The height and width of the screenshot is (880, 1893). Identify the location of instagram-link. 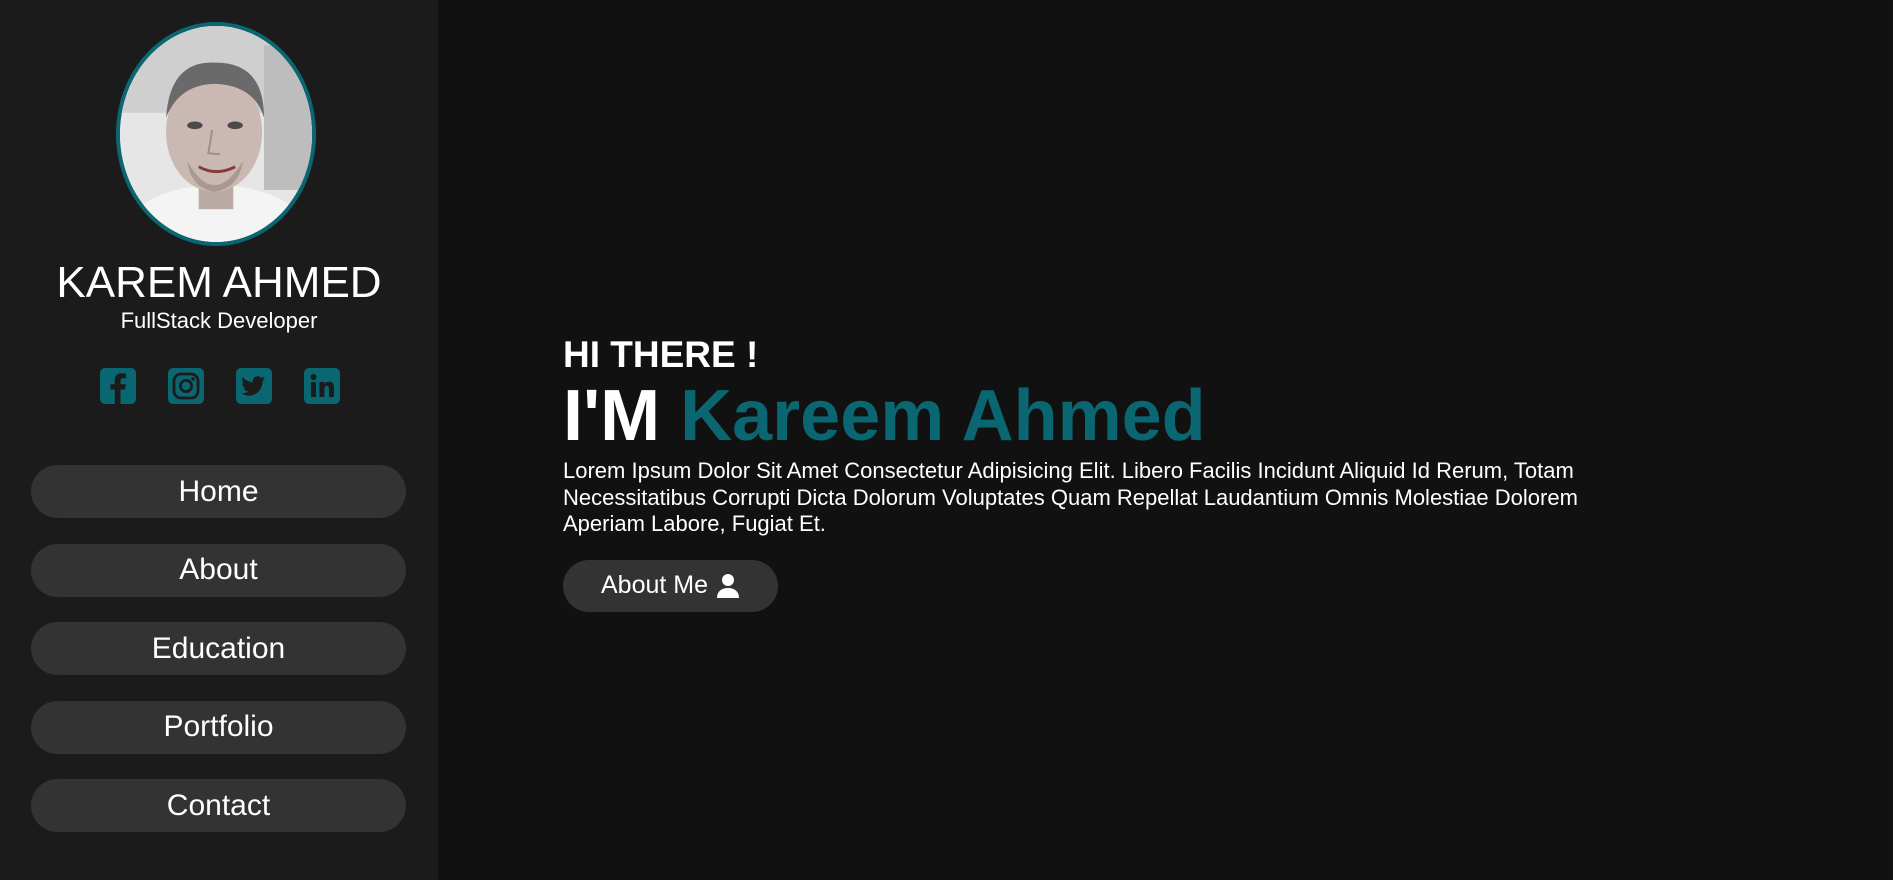
(186, 386).